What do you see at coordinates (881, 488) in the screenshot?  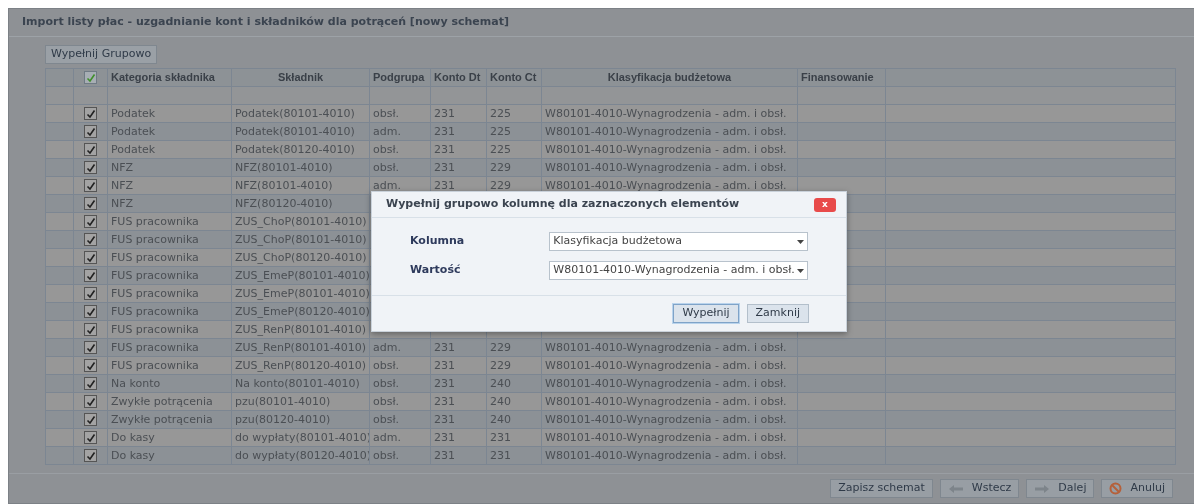 I see `save-button: Zapisz schemat` at bounding box center [881, 488].